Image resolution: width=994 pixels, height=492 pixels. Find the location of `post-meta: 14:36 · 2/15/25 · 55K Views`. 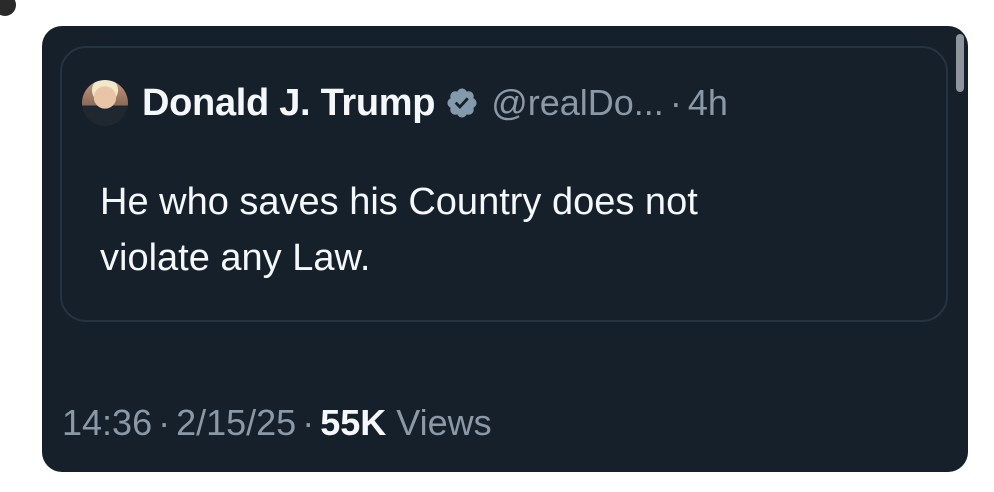

post-meta: 14:36 · 2/15/25 · 55K Views is located at coordinates (277, 423).